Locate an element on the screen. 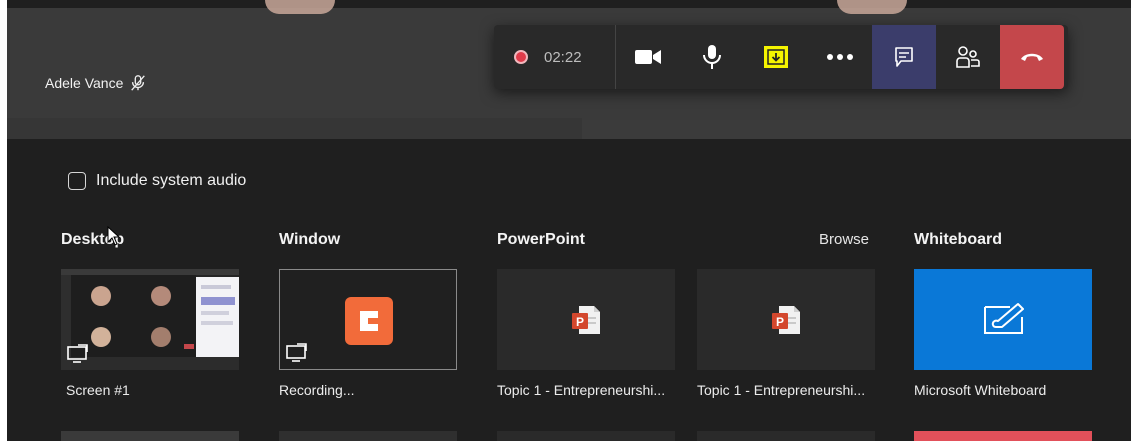  mic-muted-icon is located at coordinates (138, 83).